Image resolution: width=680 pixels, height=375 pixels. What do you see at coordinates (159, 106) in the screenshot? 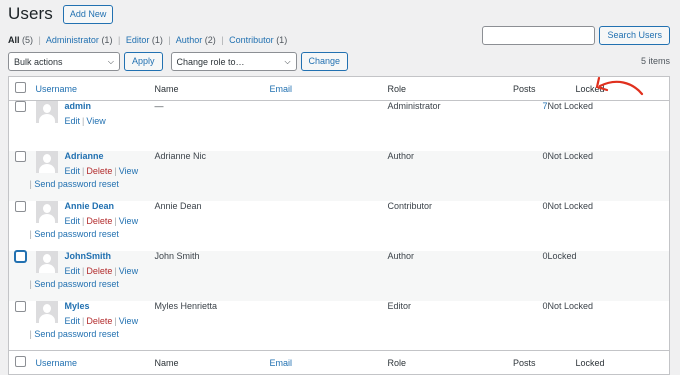
I see `name-cell: —` at bounding box center [159, 106].